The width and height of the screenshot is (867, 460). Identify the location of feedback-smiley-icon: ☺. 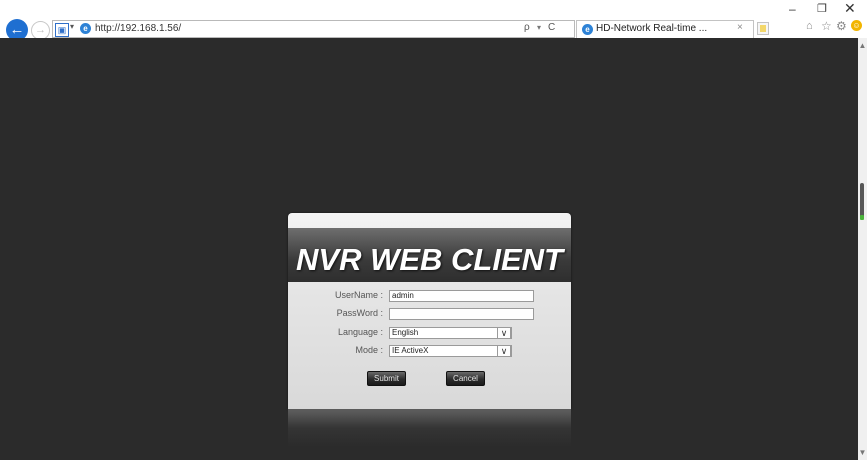
(856, 25).